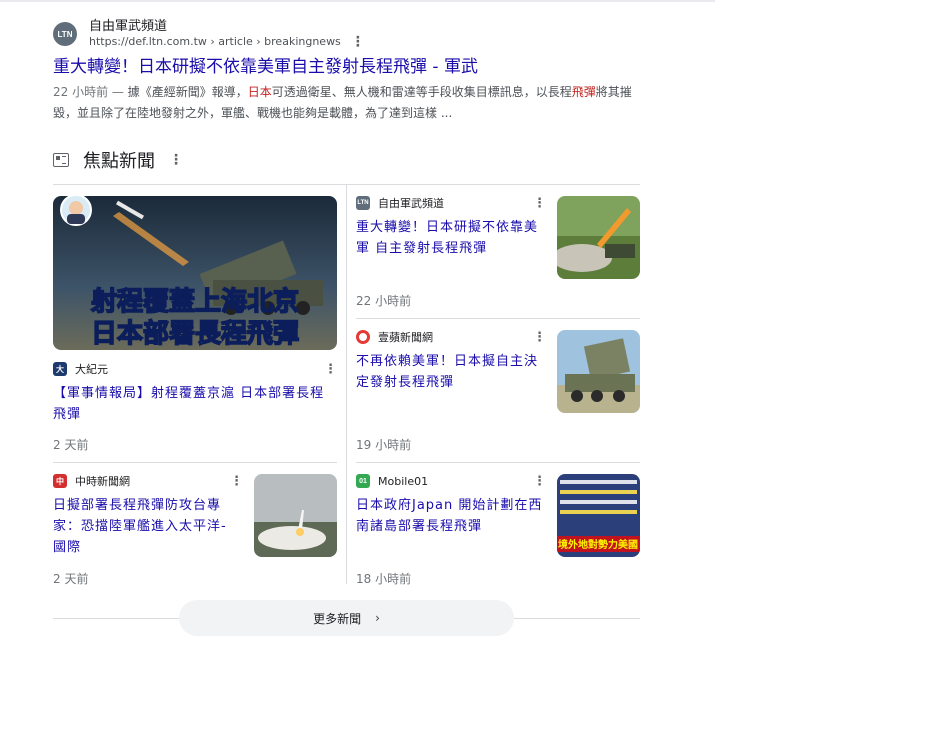 The width and height of the screenshot is (929, 736). Describe the element at coordinates (598, 544) in the screenshot. I see `image-caption: 境外地對勢力美國` at that location.